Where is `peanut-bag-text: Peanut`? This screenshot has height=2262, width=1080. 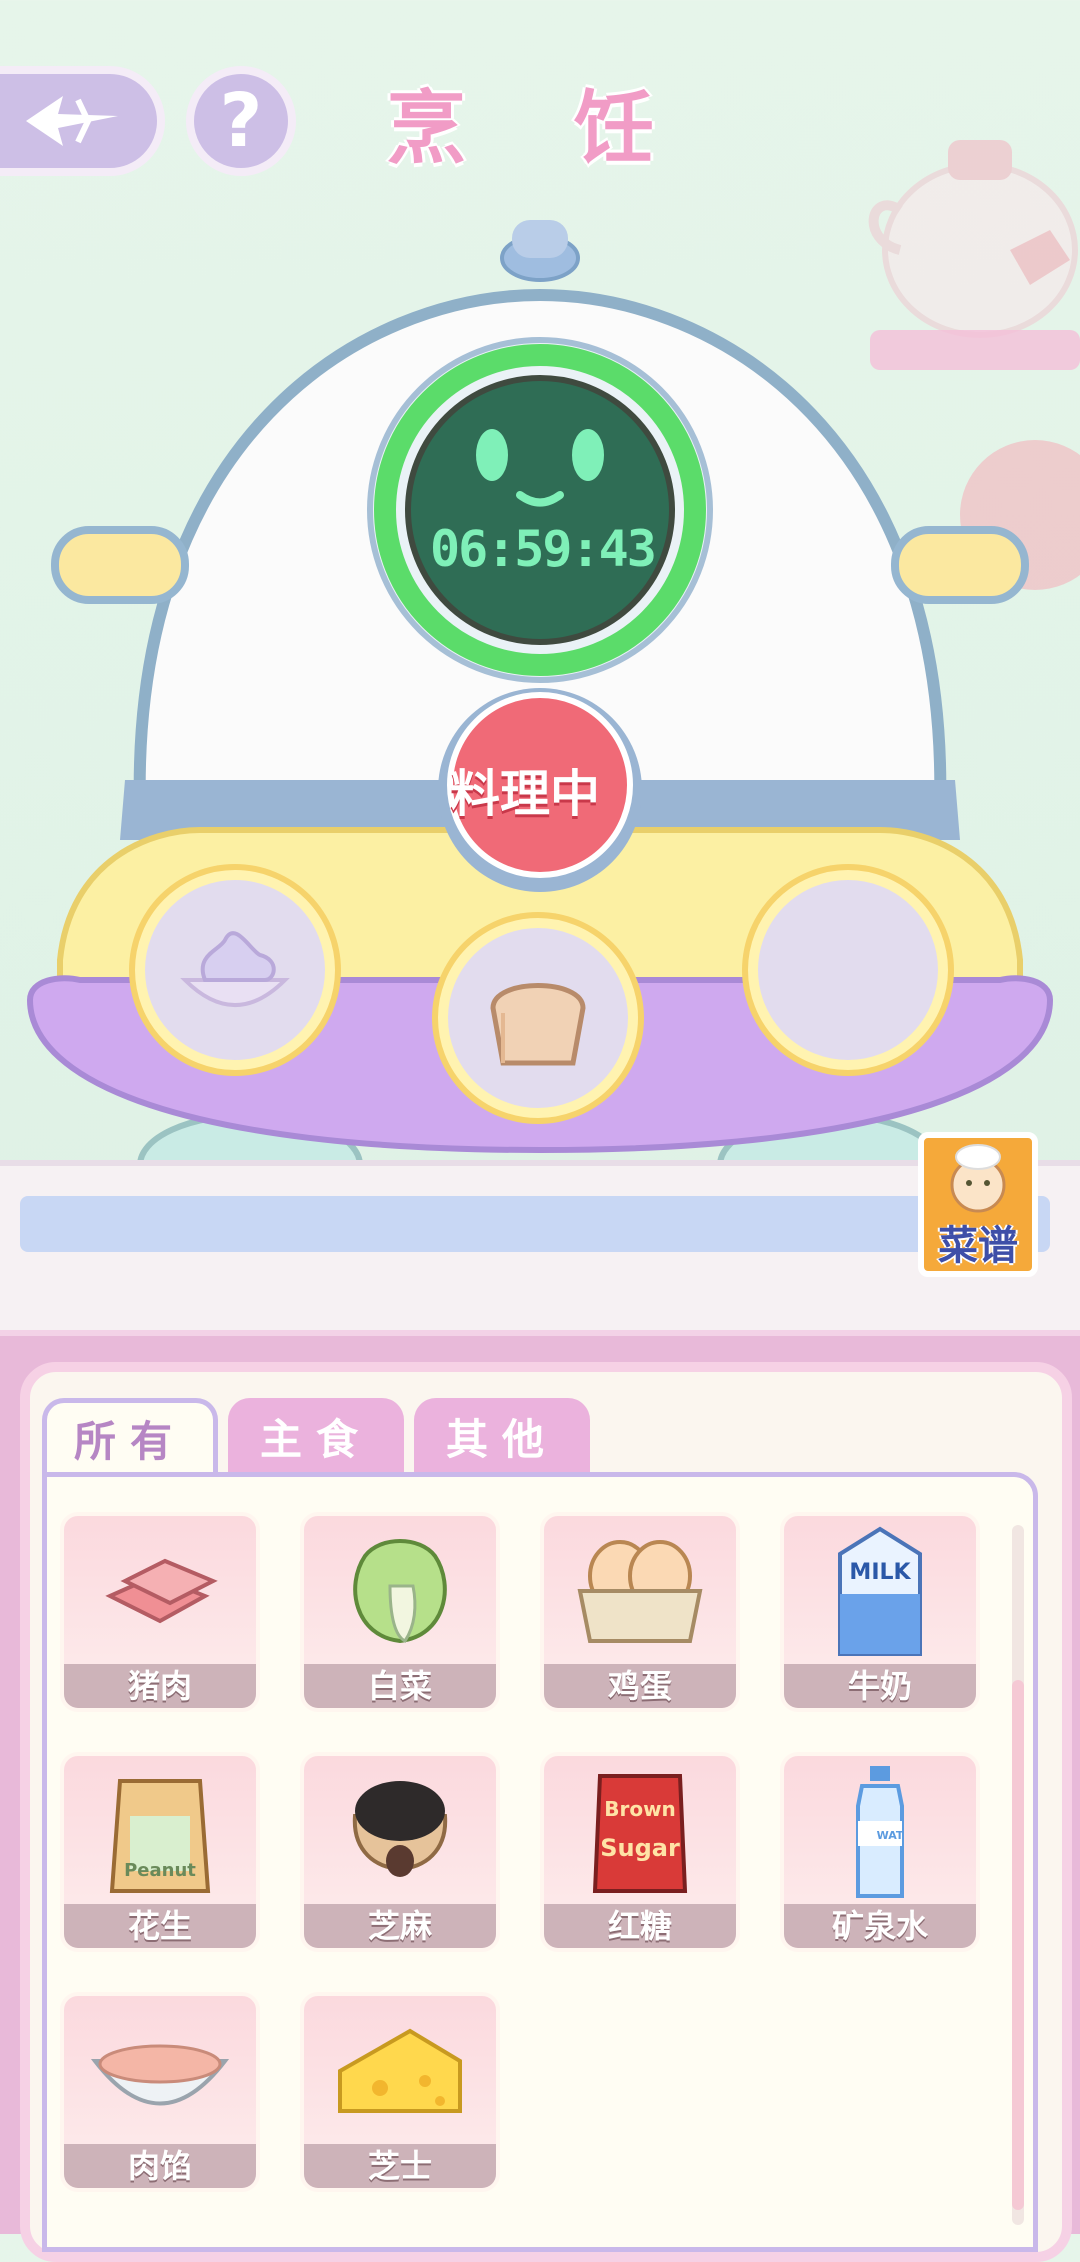 peanut-bag-text: Peanut is located at coordinates (160, 1870).